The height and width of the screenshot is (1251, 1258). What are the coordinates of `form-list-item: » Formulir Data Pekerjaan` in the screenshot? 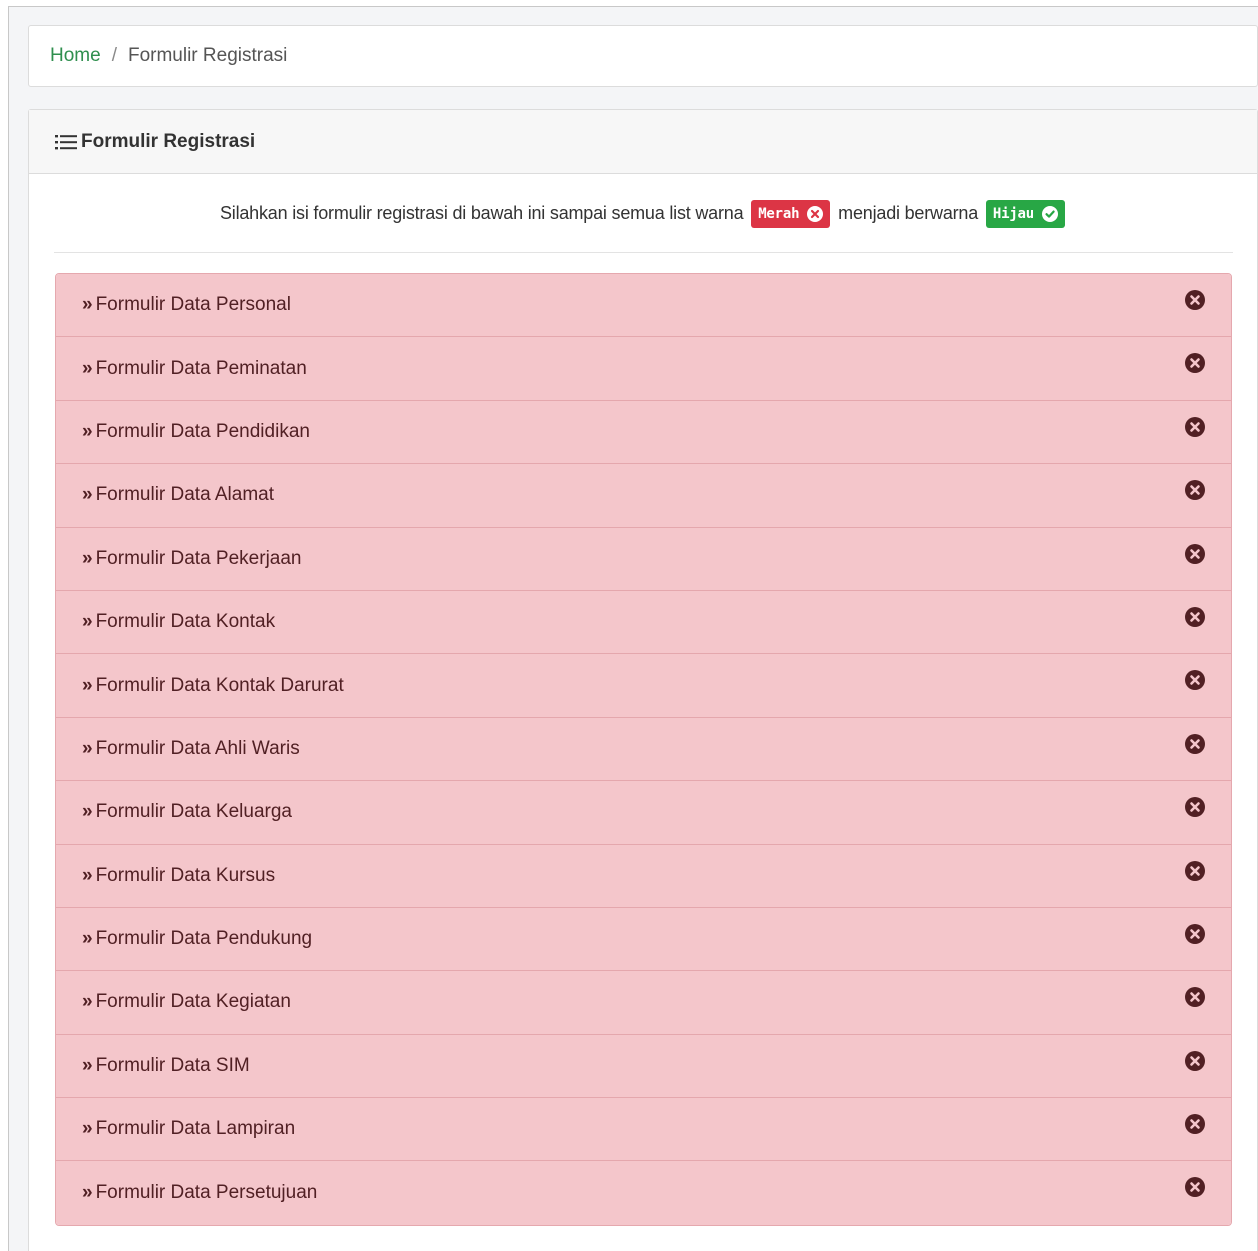 It's located at (643, 559).